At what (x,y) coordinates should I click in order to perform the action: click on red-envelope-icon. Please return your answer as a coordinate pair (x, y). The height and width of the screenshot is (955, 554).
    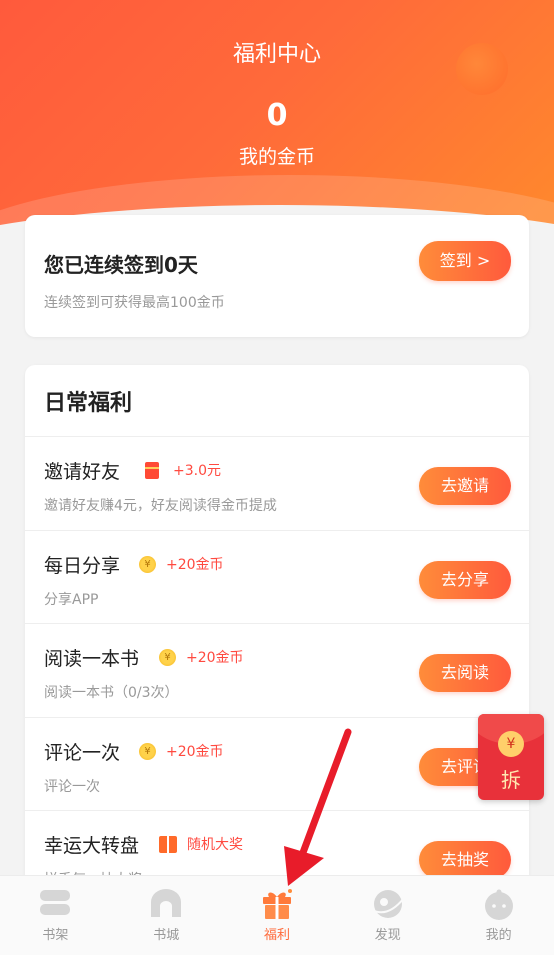
    Looking at the image, I should click on (152, 470).